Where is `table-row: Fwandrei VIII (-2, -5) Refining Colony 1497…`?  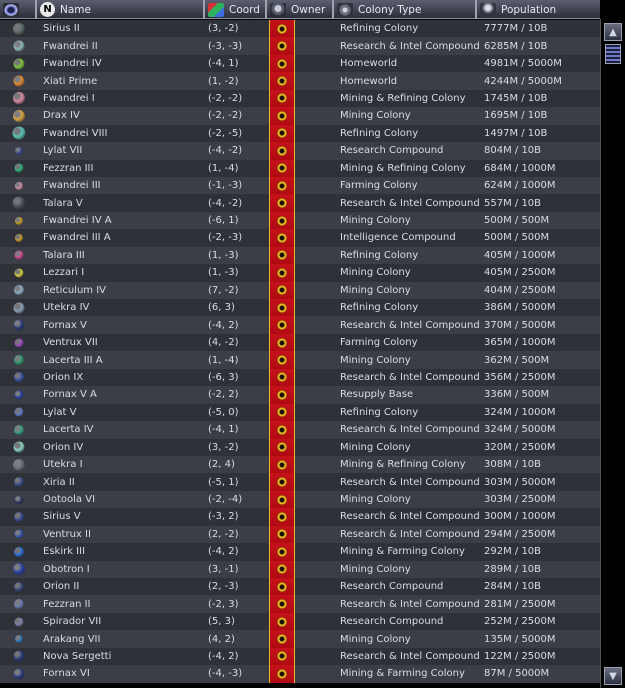 table-row: Fwandrei VIII (-2, -5) Refining Colony 1497… is located at coordinates (300, 133).